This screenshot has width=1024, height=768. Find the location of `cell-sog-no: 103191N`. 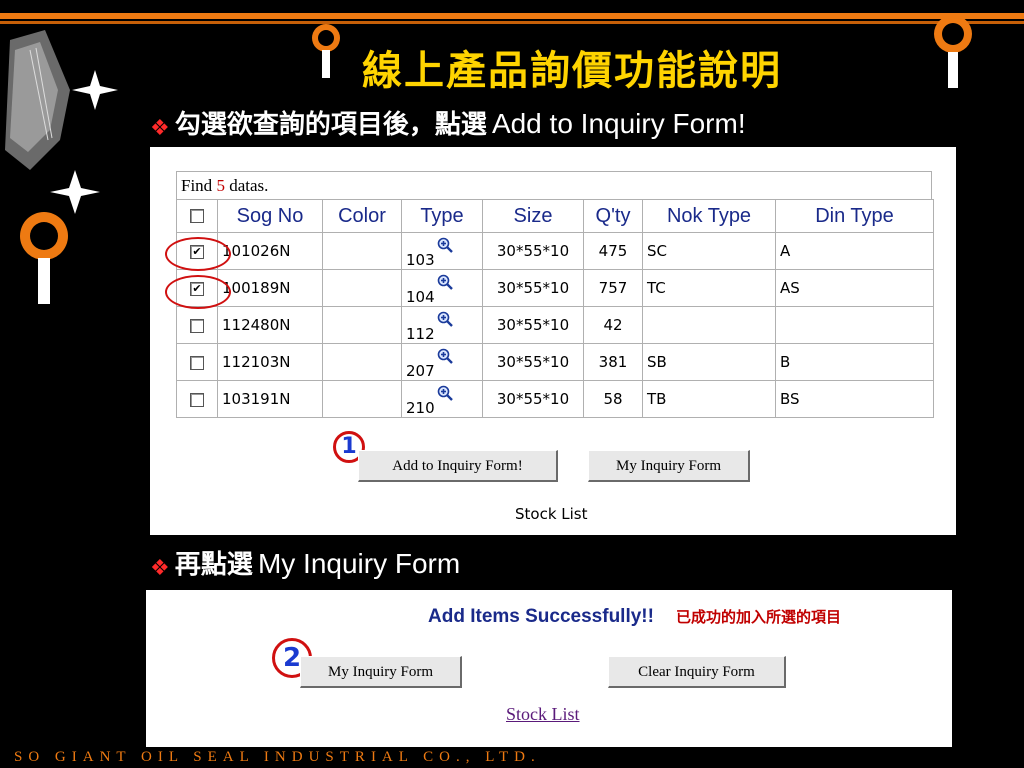

cell-sog-no: 103191N is located at coordinates (270, 399).